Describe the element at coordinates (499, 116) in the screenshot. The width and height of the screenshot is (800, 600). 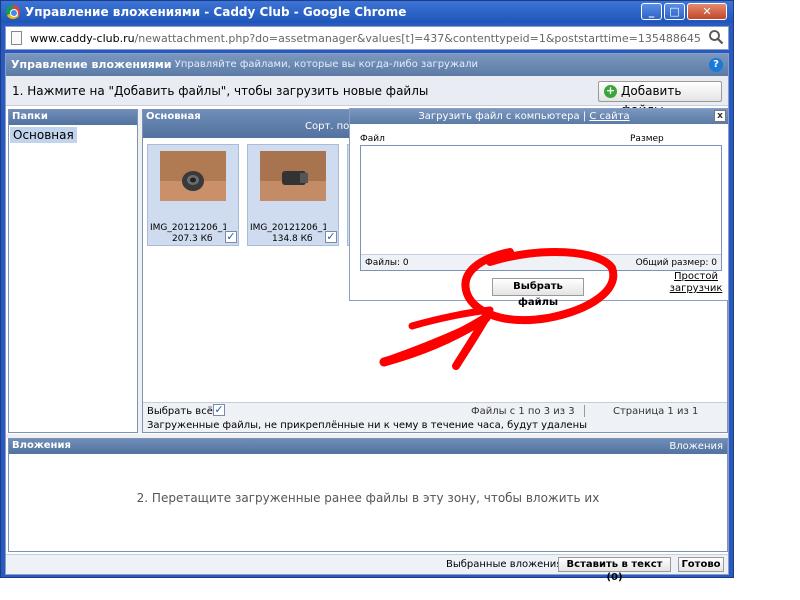
I see `upload-title: Загрузить файл с компьютера` at that location.